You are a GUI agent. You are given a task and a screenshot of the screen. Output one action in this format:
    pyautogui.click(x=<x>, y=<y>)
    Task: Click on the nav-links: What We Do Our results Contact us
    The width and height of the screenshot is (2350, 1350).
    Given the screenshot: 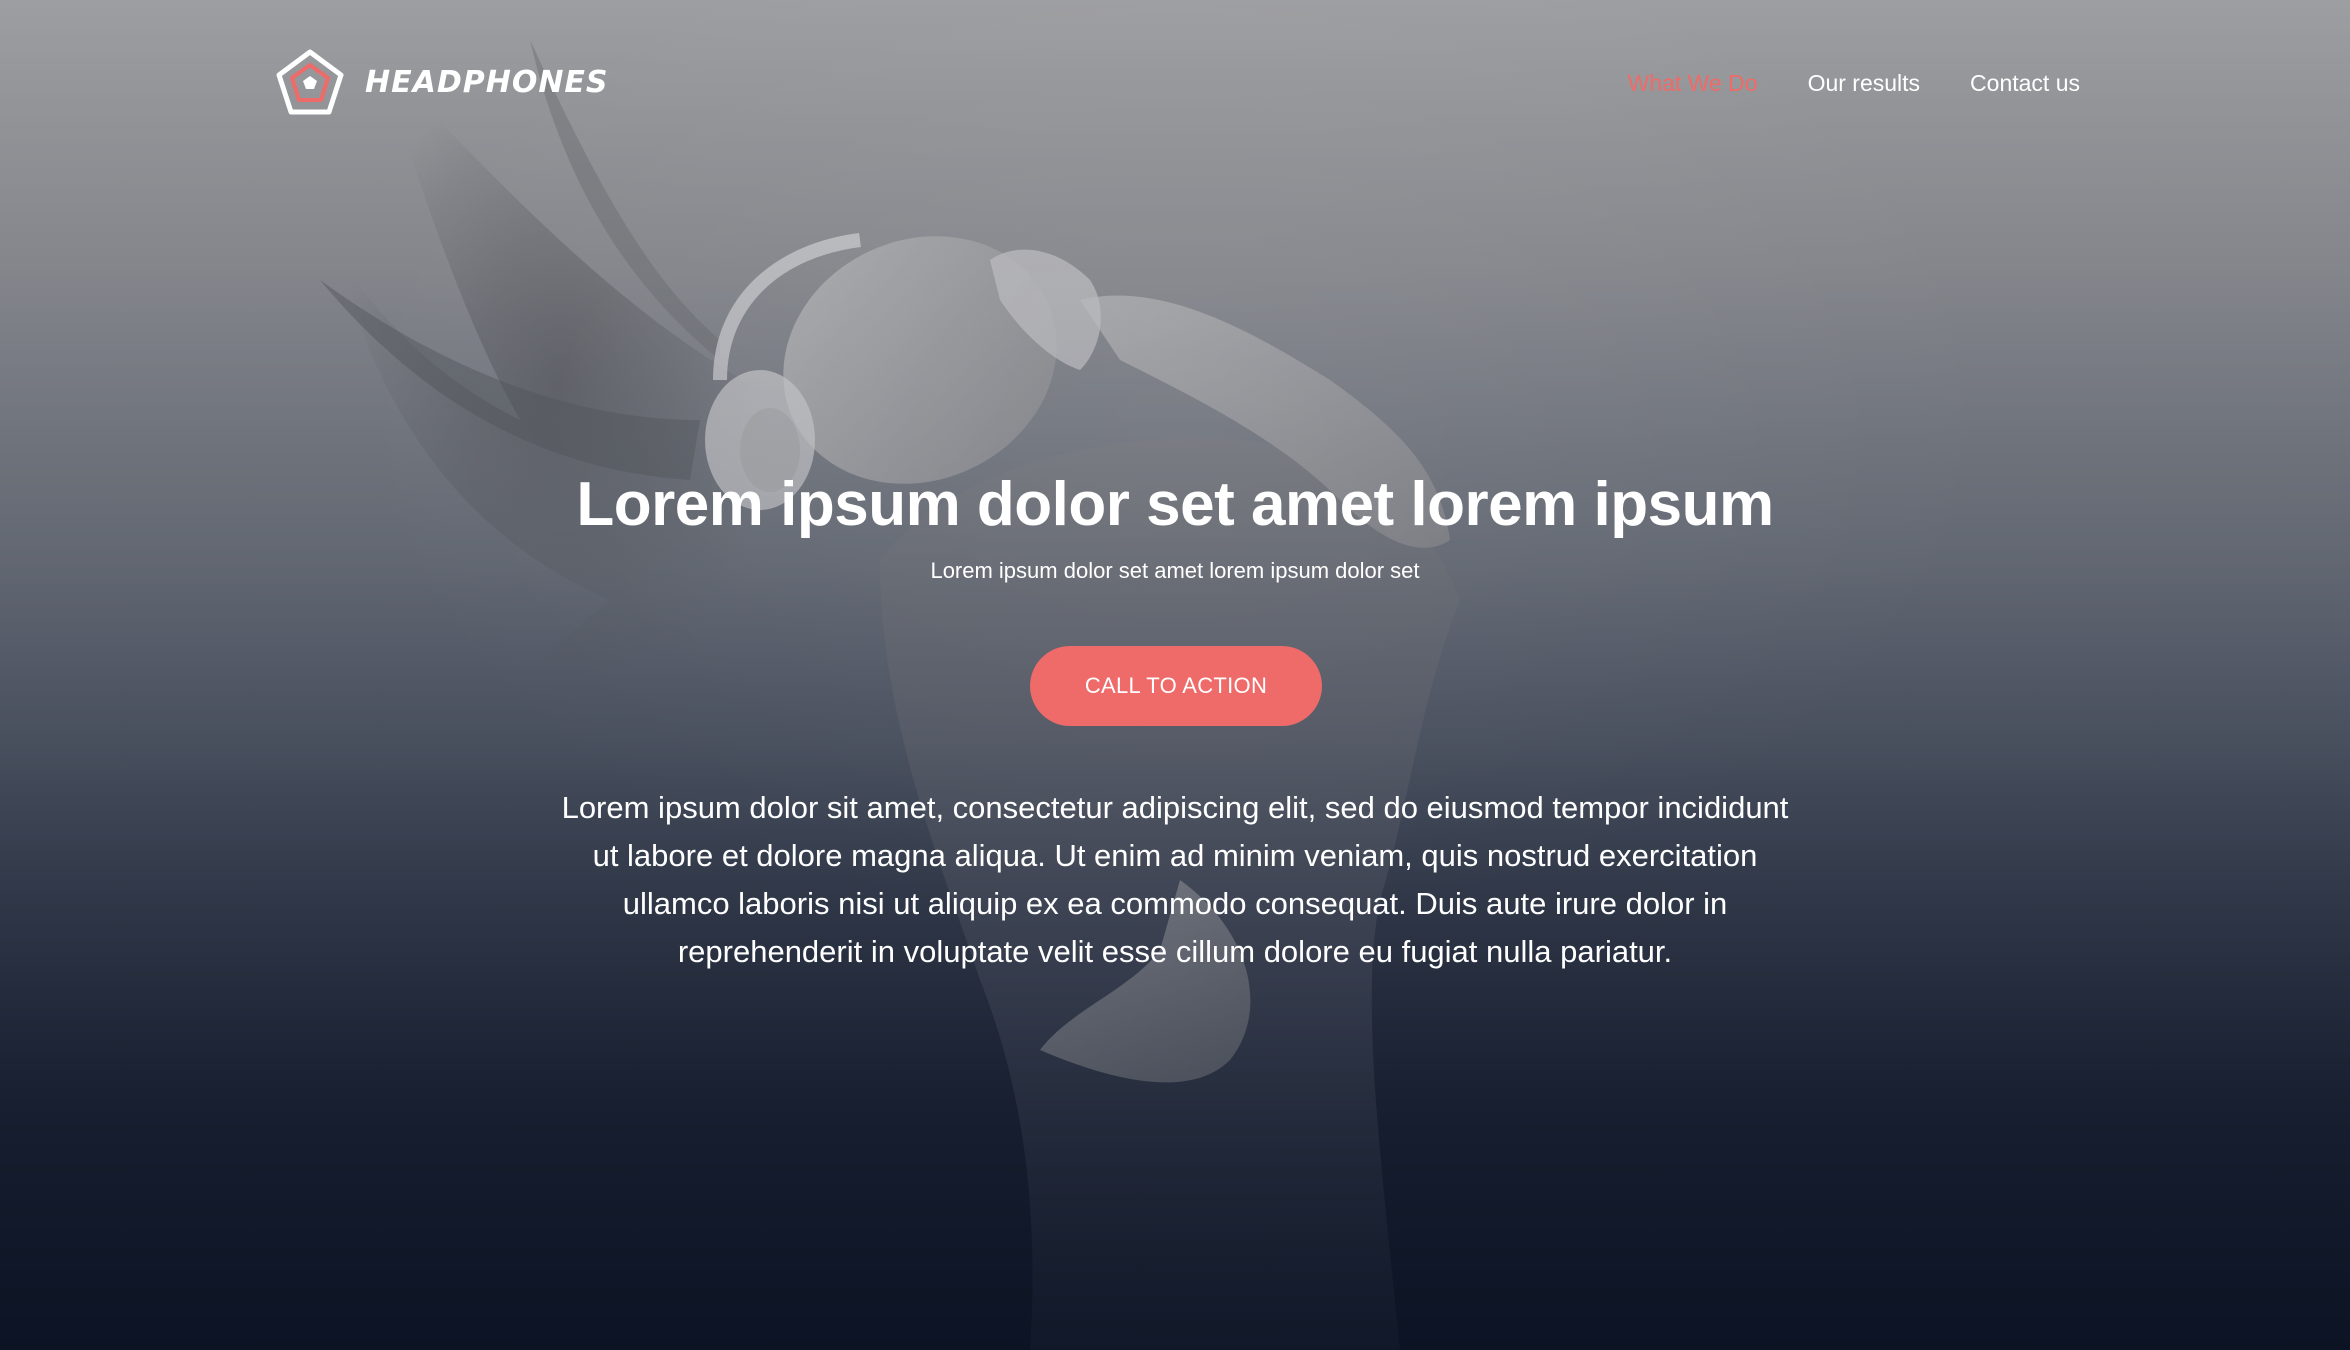 What is the action you would take?
    pyautogui.click(x=1829, y=83)
    